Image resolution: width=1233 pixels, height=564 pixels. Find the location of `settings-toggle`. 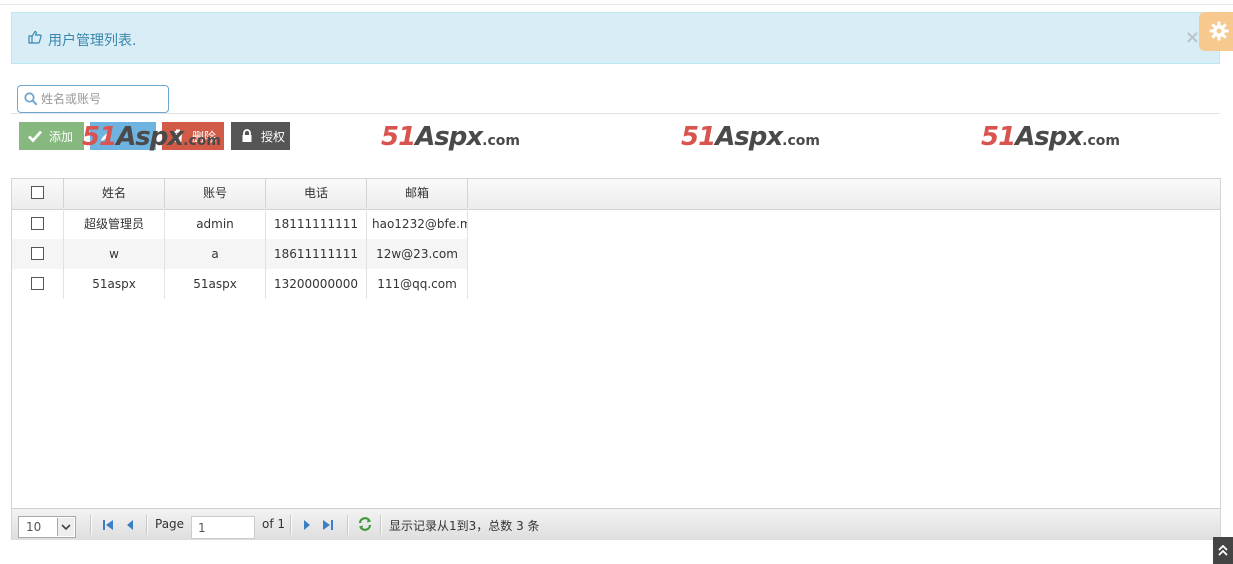

settings-toggle is located at coordinates (1216, 31).